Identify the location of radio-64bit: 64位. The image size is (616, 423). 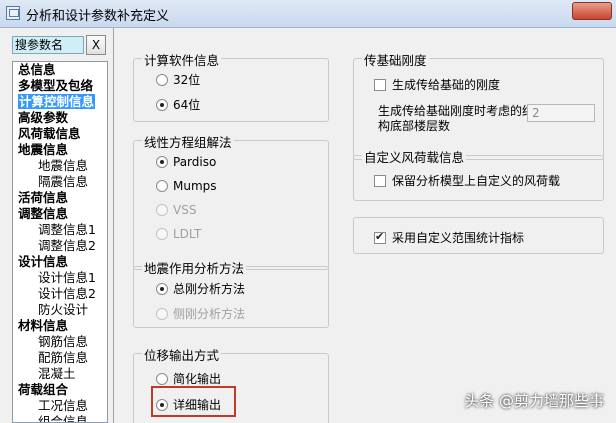
(178, 104).